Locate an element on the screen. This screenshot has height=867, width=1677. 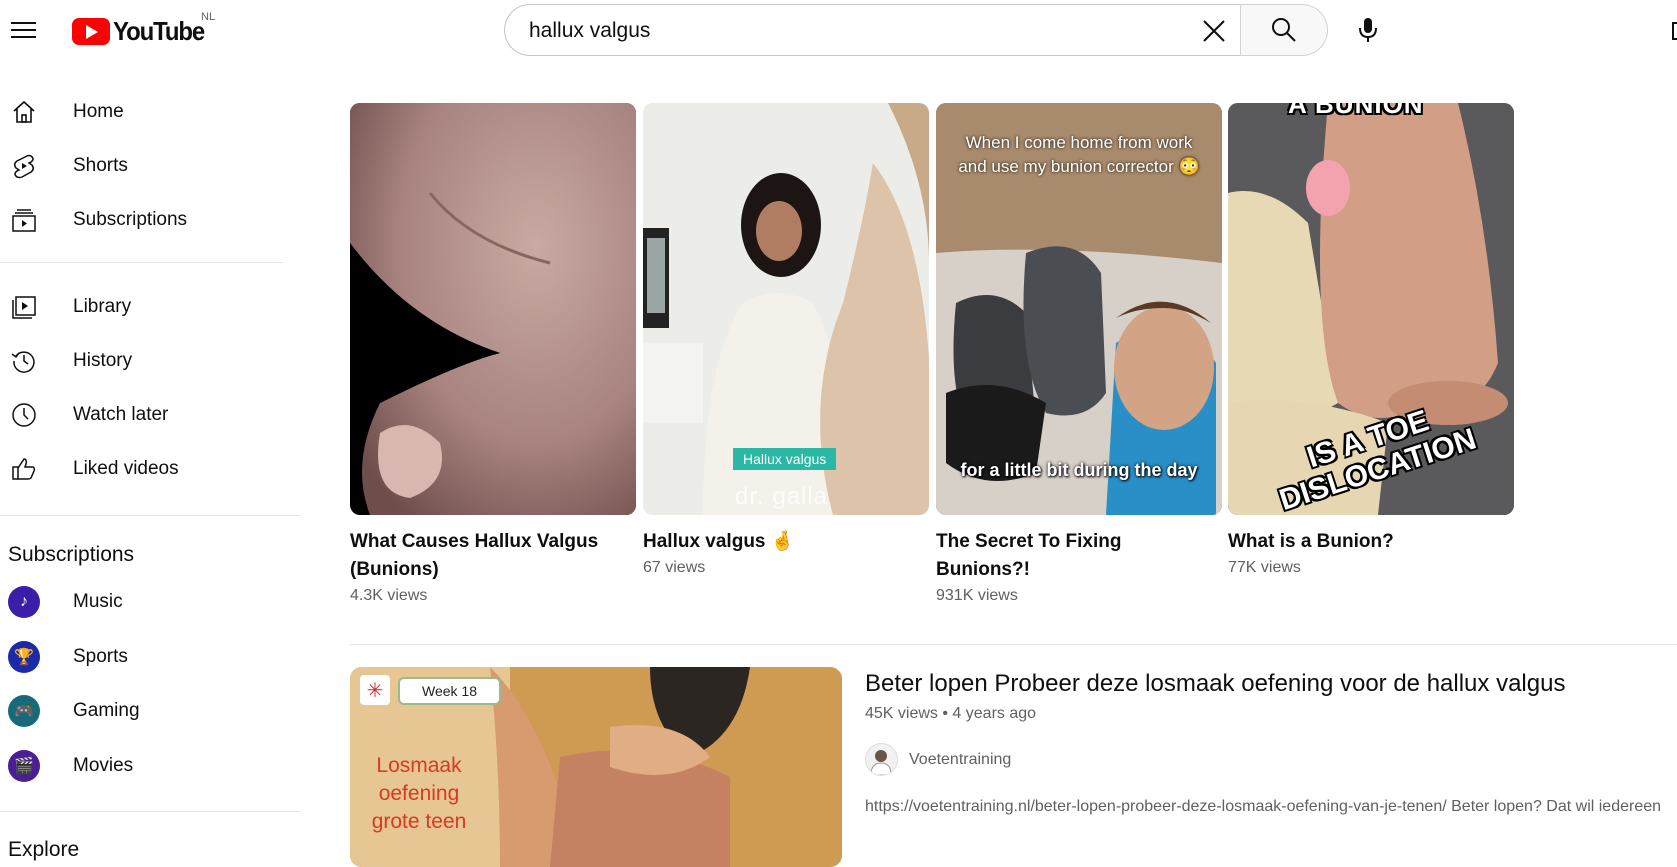
sidebar-channel-music: ♪ Music is located at coordinates (145, 602).